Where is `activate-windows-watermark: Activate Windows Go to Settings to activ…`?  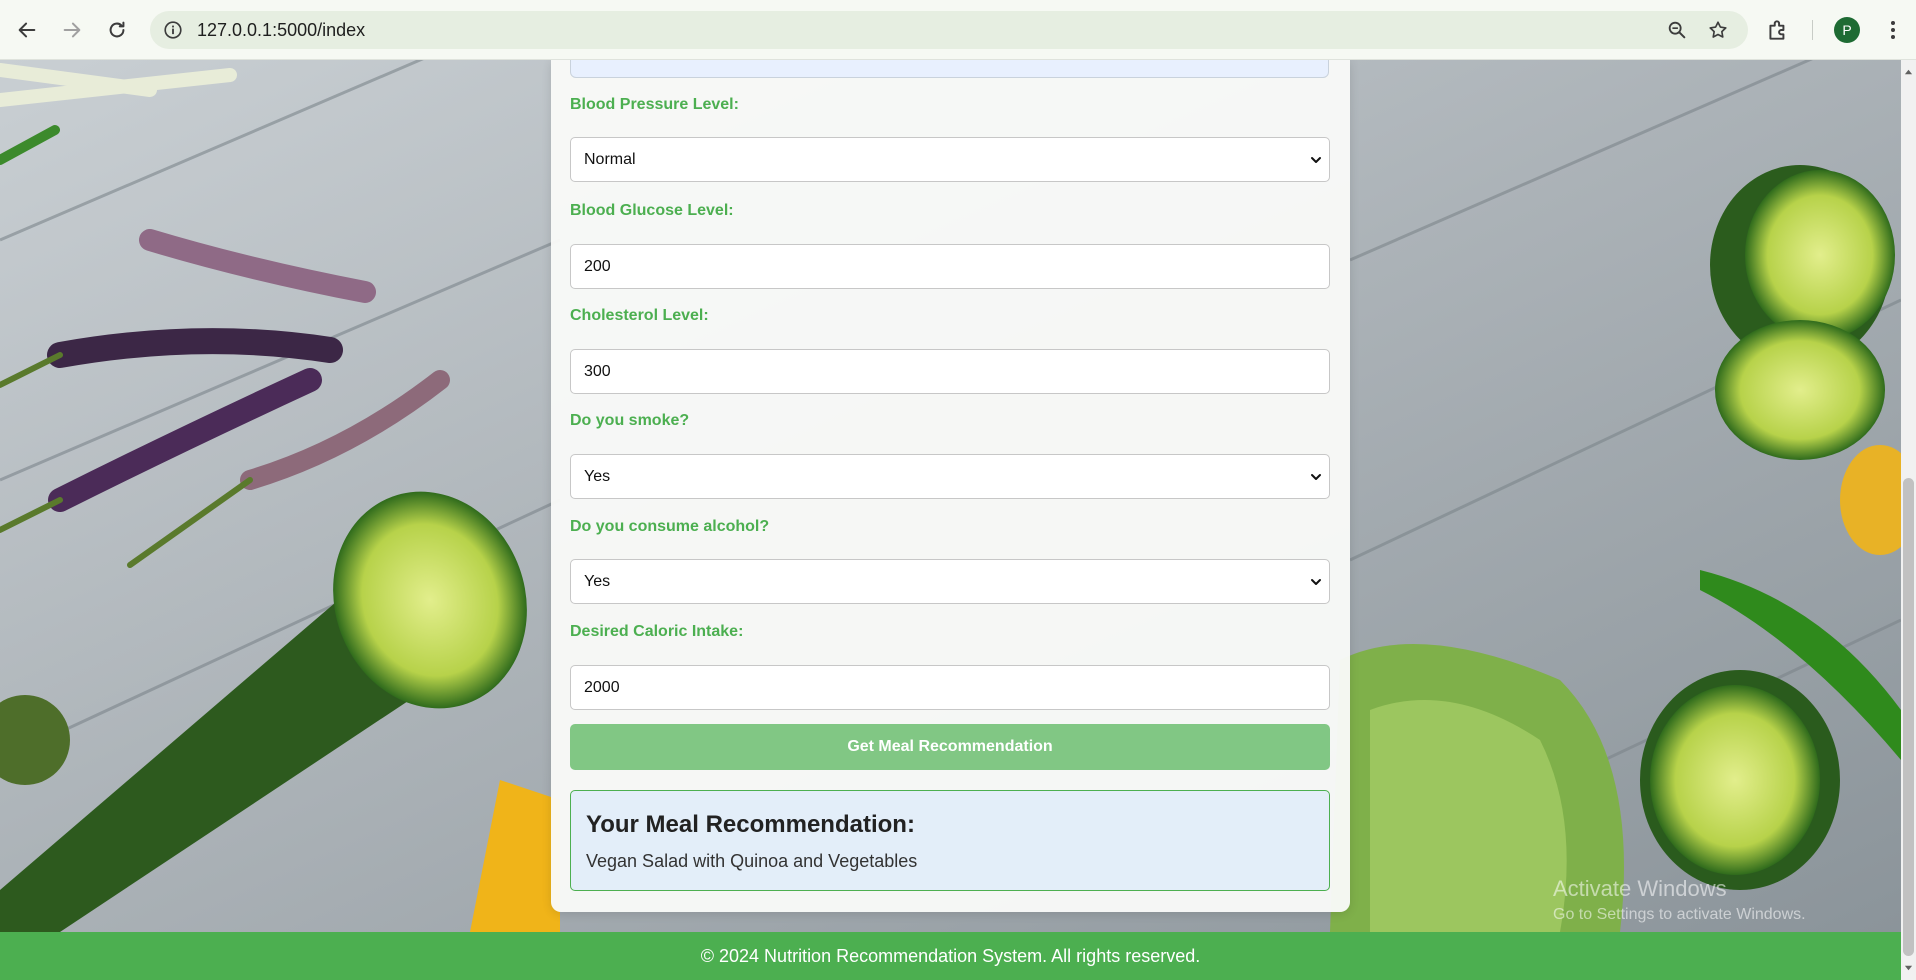 activate-windows-watermark: Activate Windows Go to Settings to activ… is located at coordinates (1679, 900).